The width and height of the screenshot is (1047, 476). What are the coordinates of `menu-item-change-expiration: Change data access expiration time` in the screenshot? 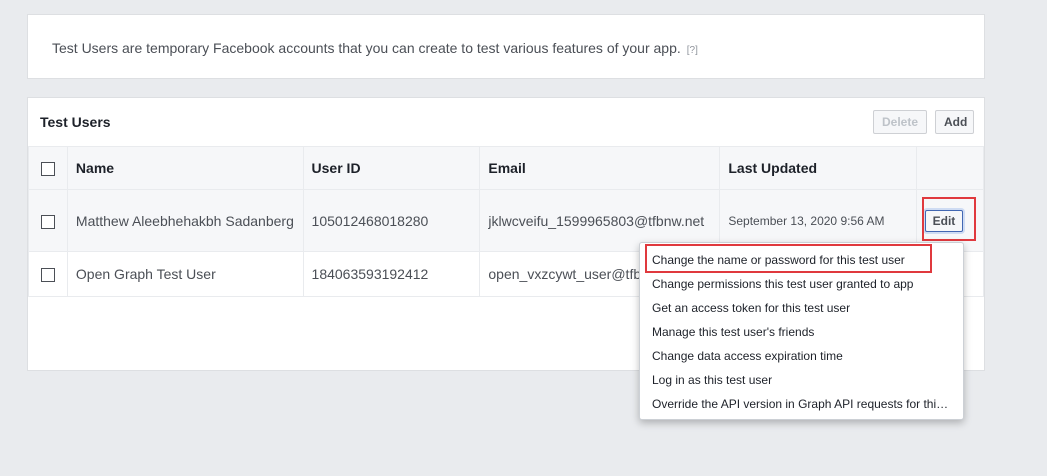 It's located at (801, 356).